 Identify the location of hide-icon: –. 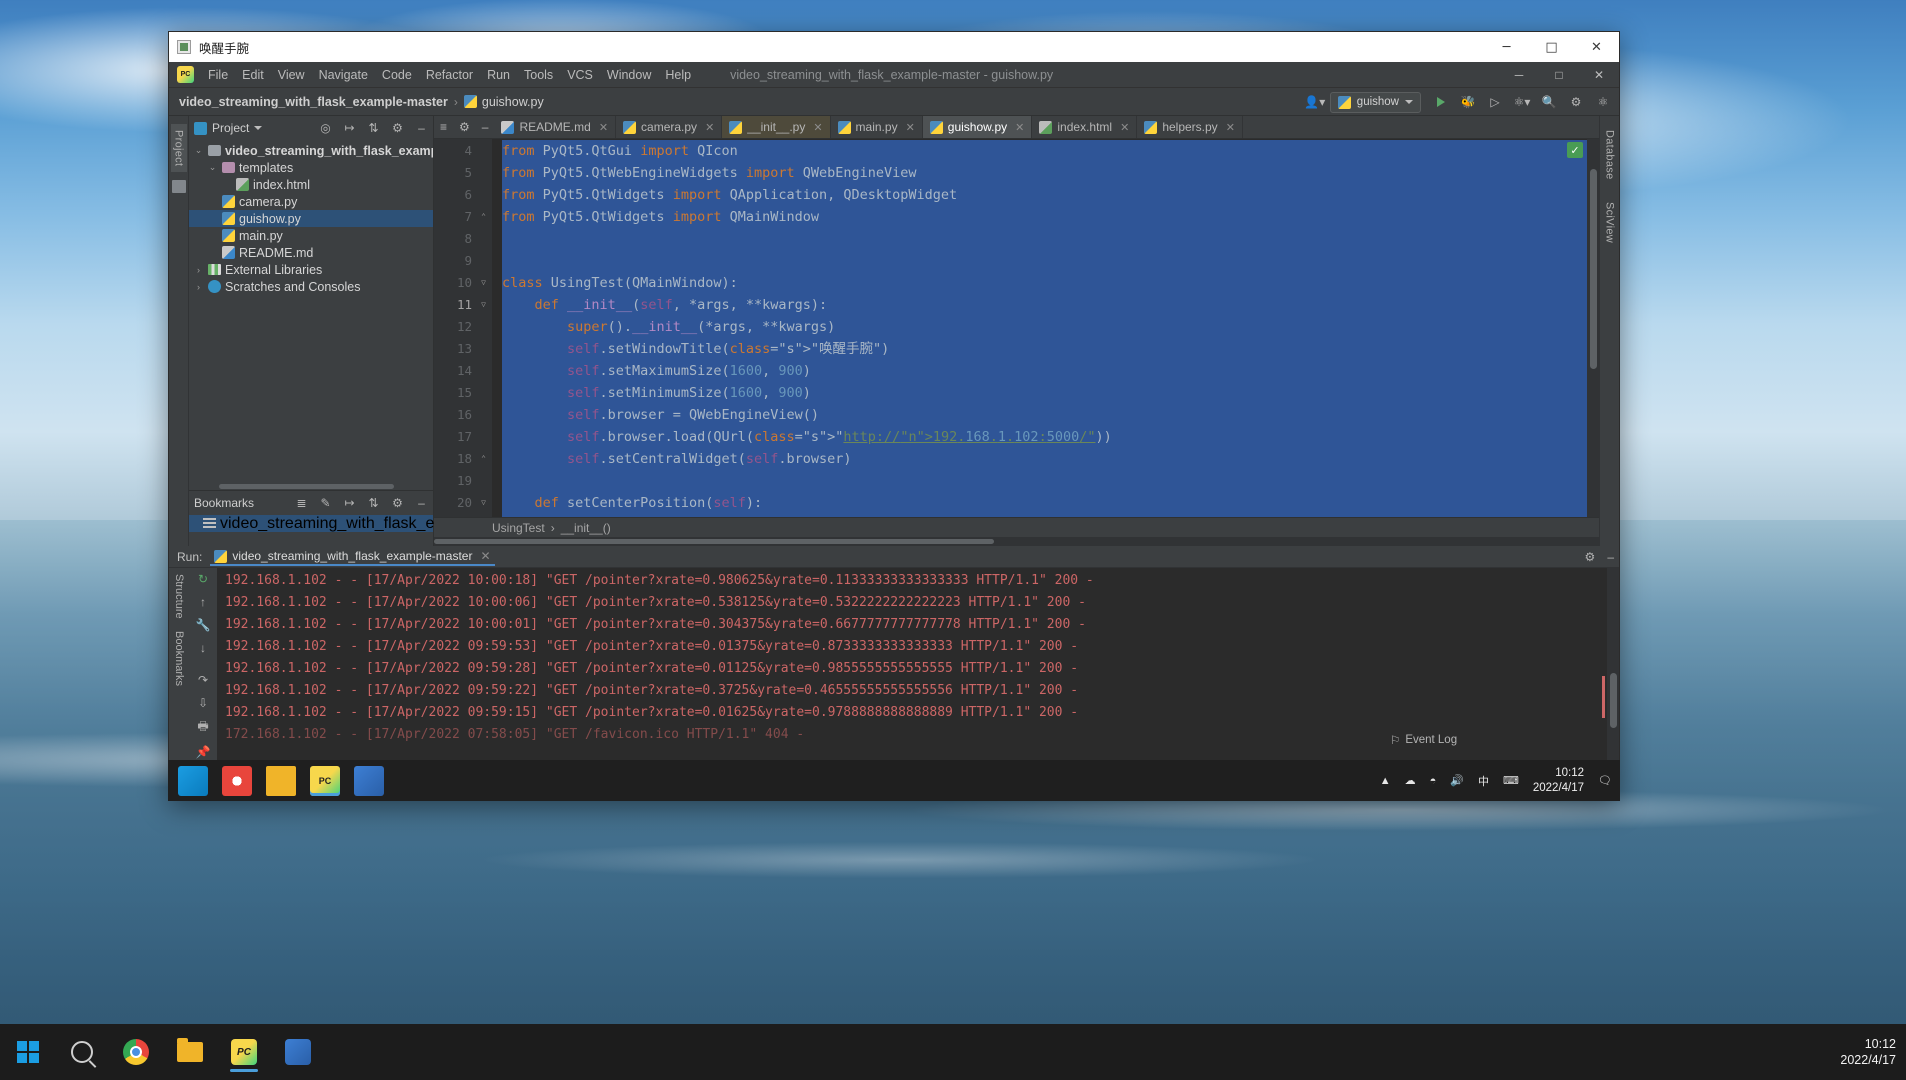
(1610, 557).